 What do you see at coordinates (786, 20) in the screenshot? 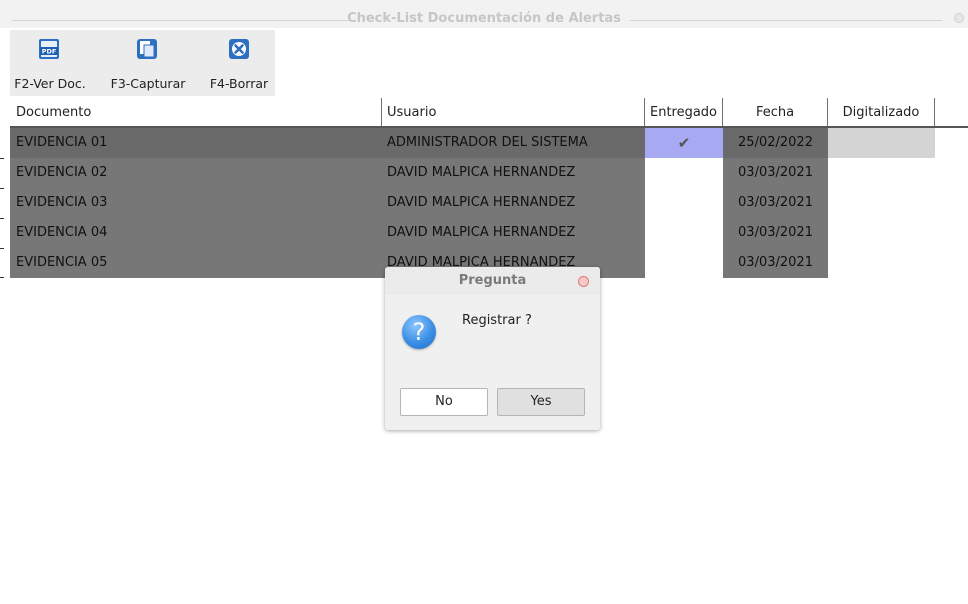
I see `titlebar-line-right` at bounding box center [786, 20].